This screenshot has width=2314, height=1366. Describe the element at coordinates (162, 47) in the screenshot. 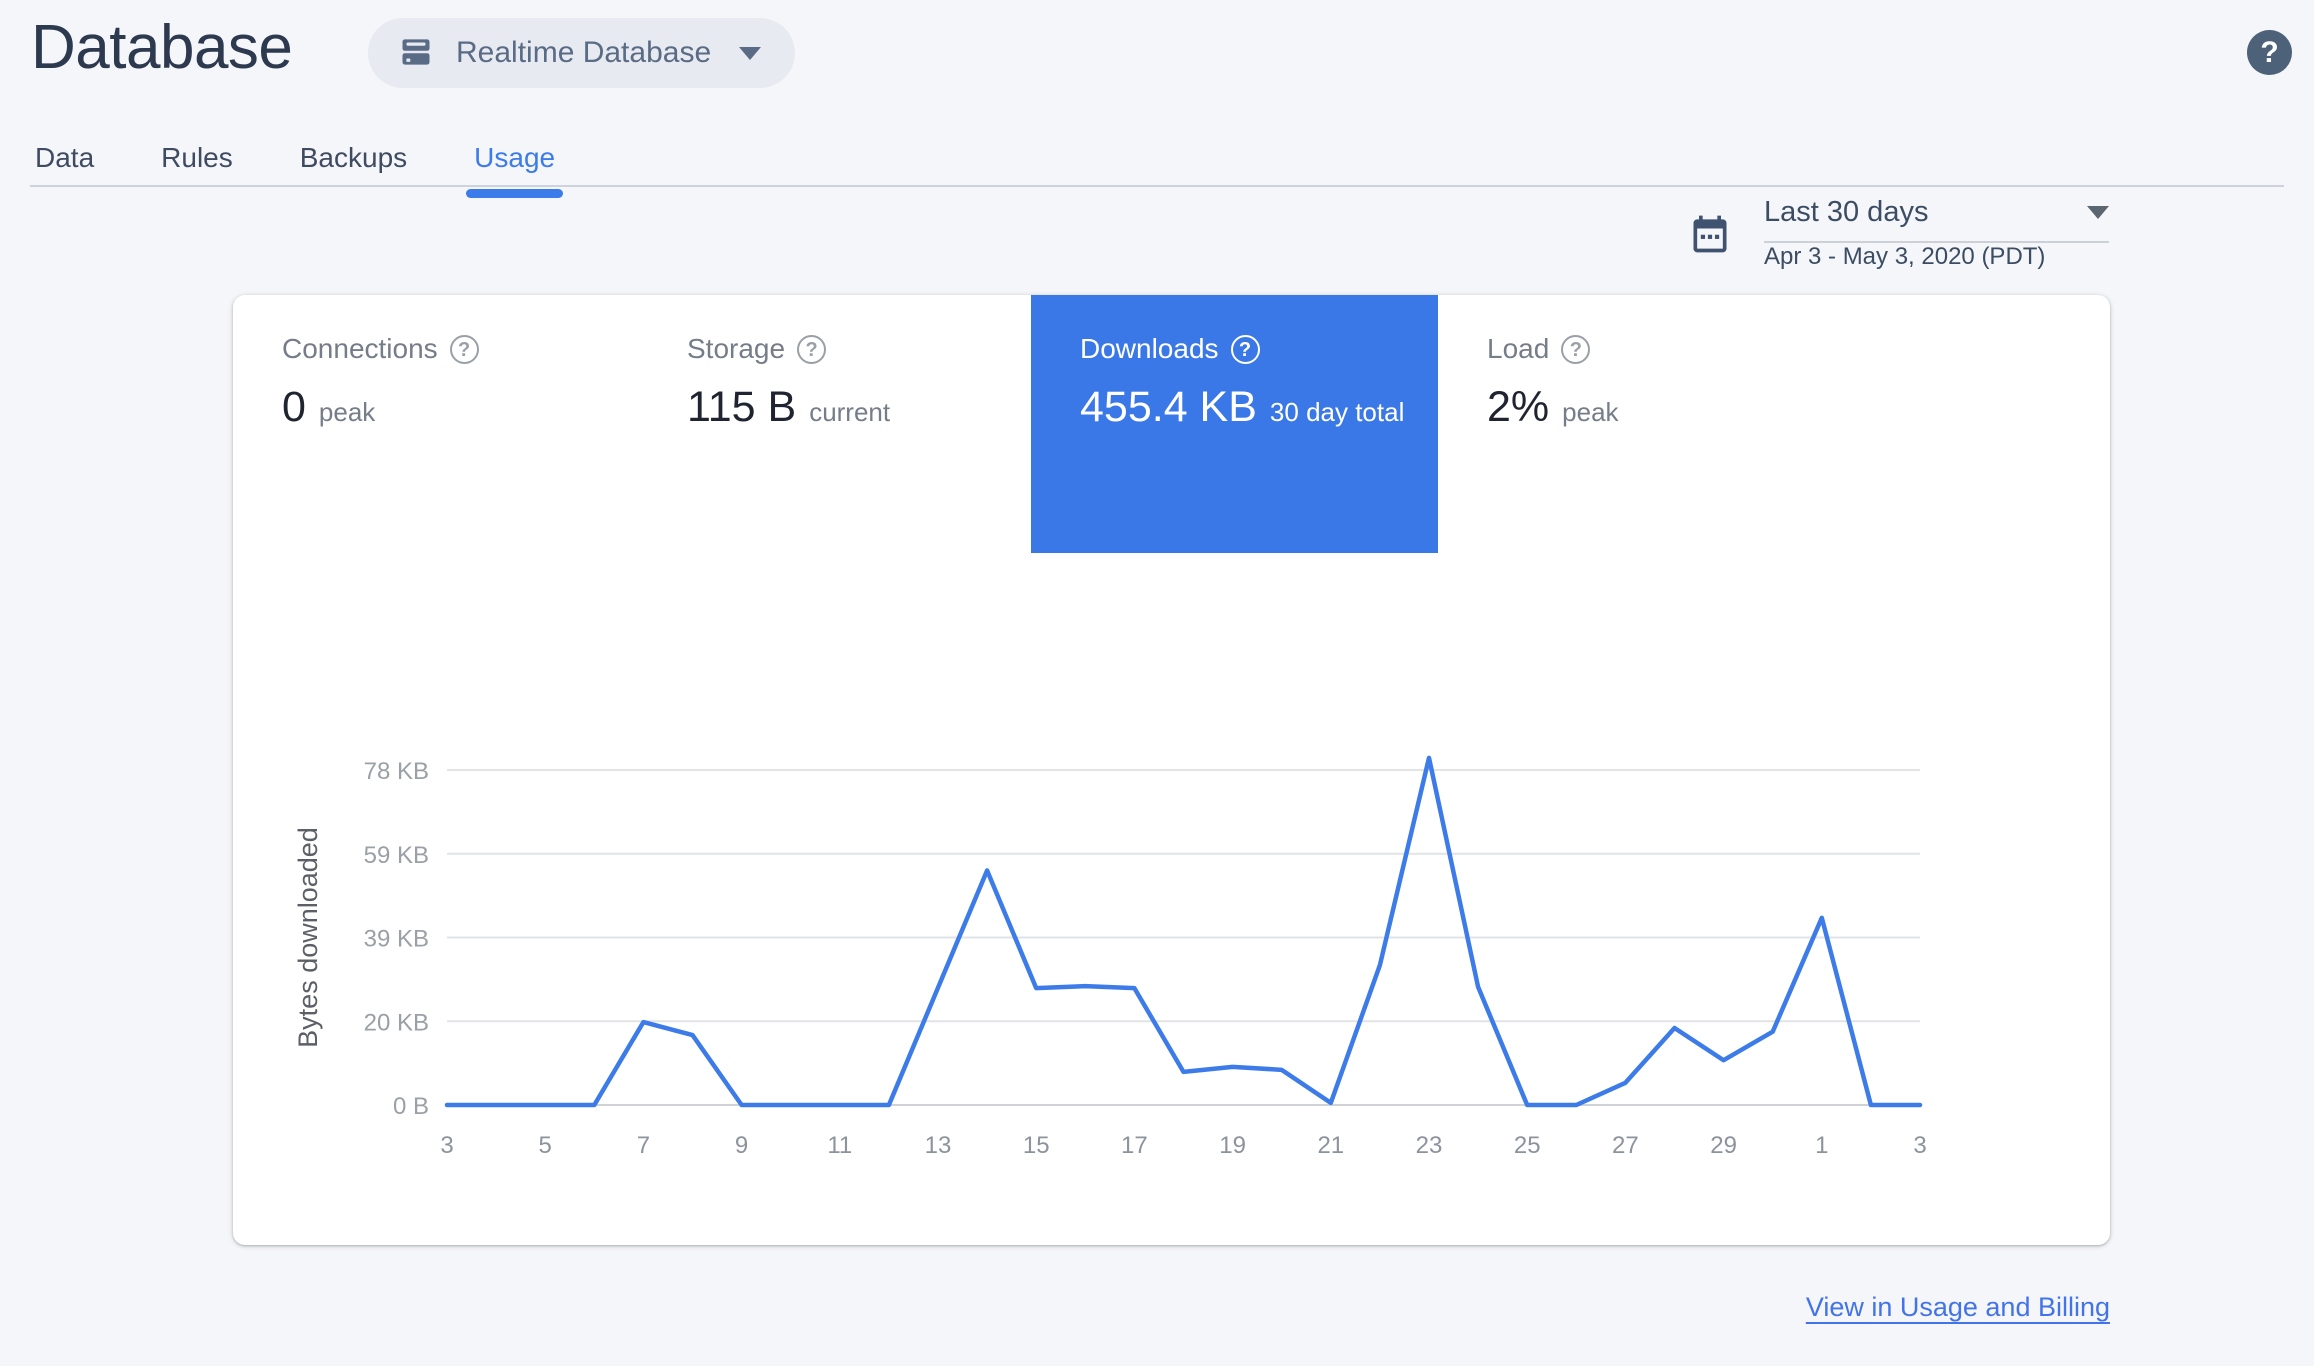

I see `page-title: Database` at that location.